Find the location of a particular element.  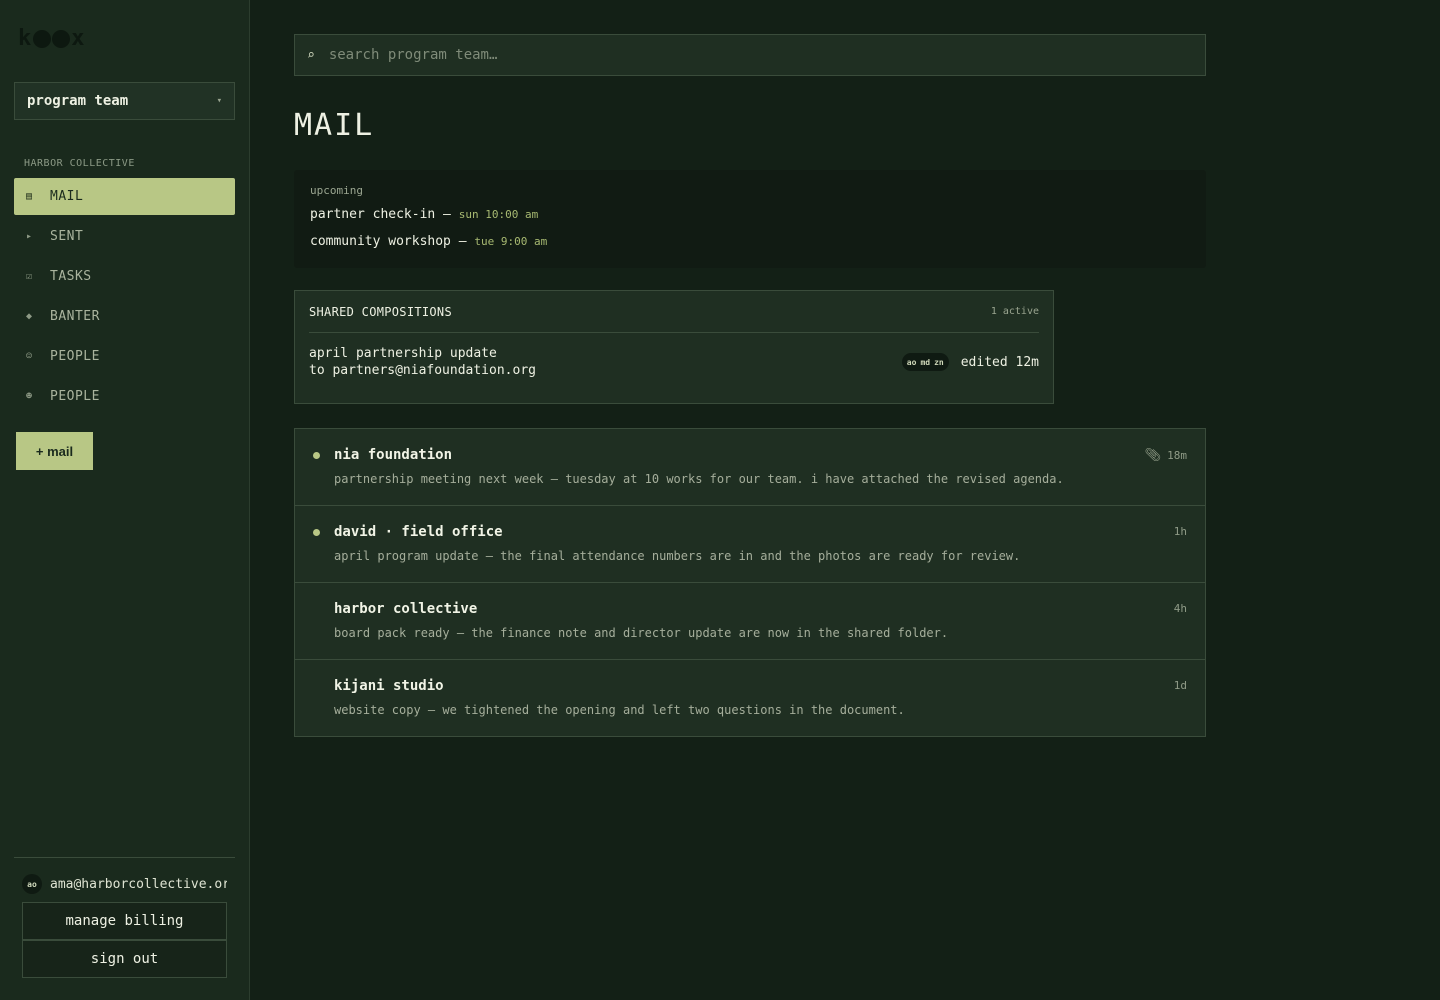

sidebar-item-people-2: ☻ PEOPLE is located at coordinates (124, 396).